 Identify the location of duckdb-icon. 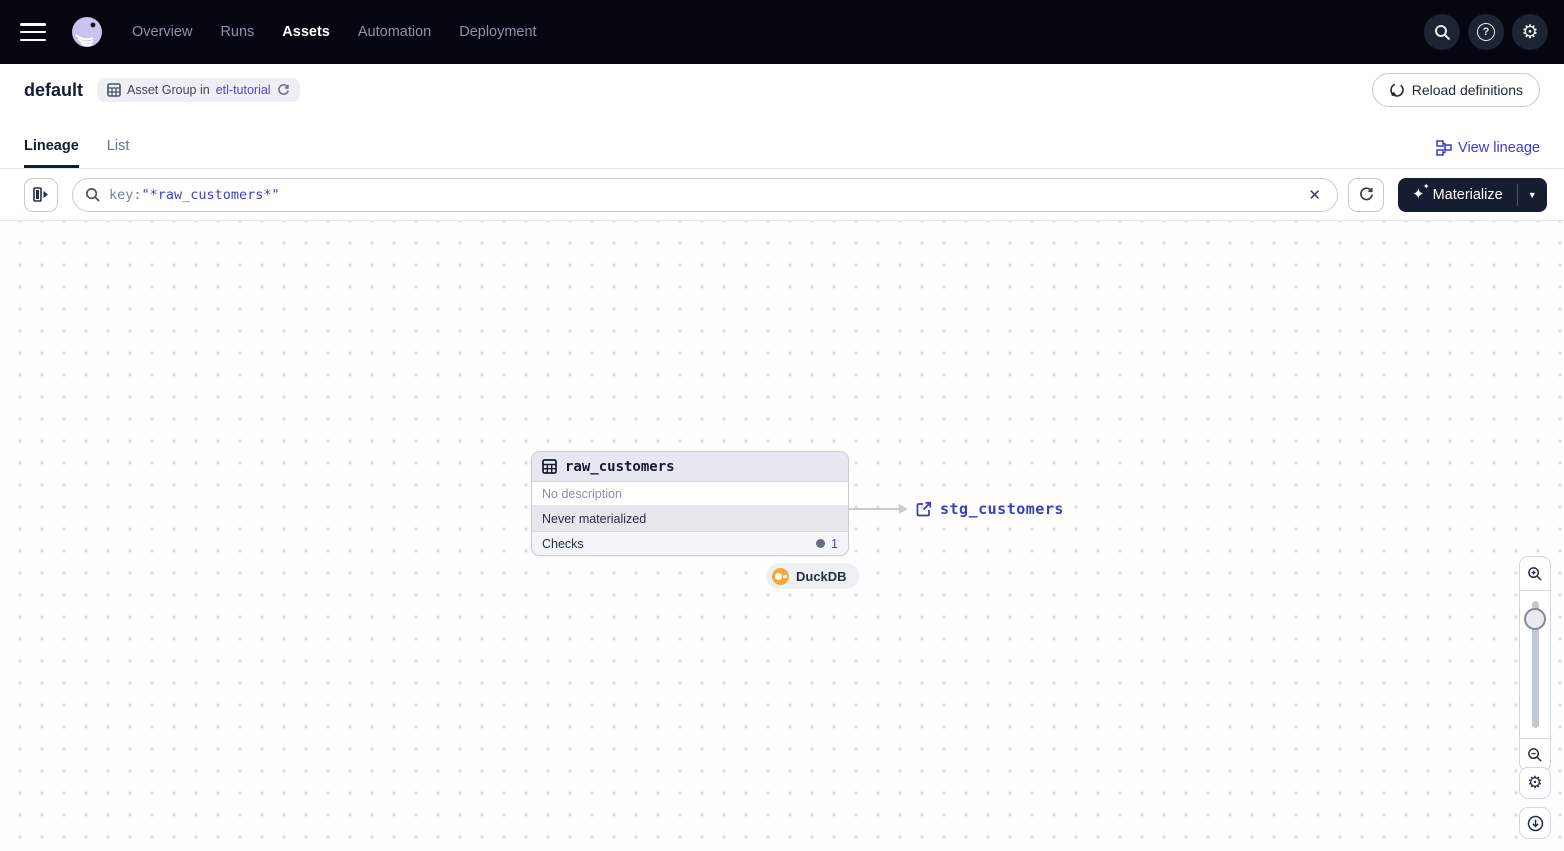
(780, 576).